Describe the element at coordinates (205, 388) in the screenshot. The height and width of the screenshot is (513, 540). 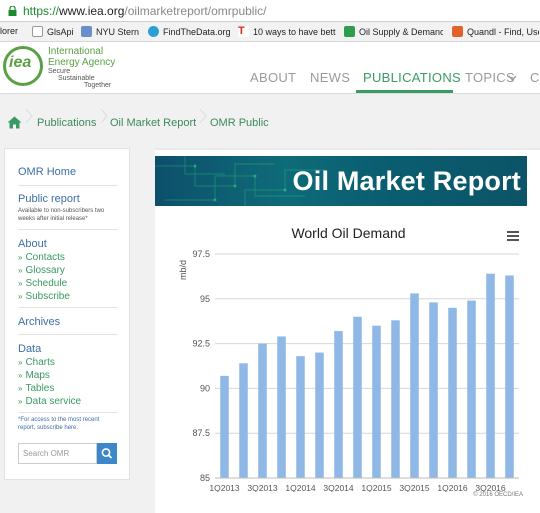
I see `y-tick-label: 90` at that location.